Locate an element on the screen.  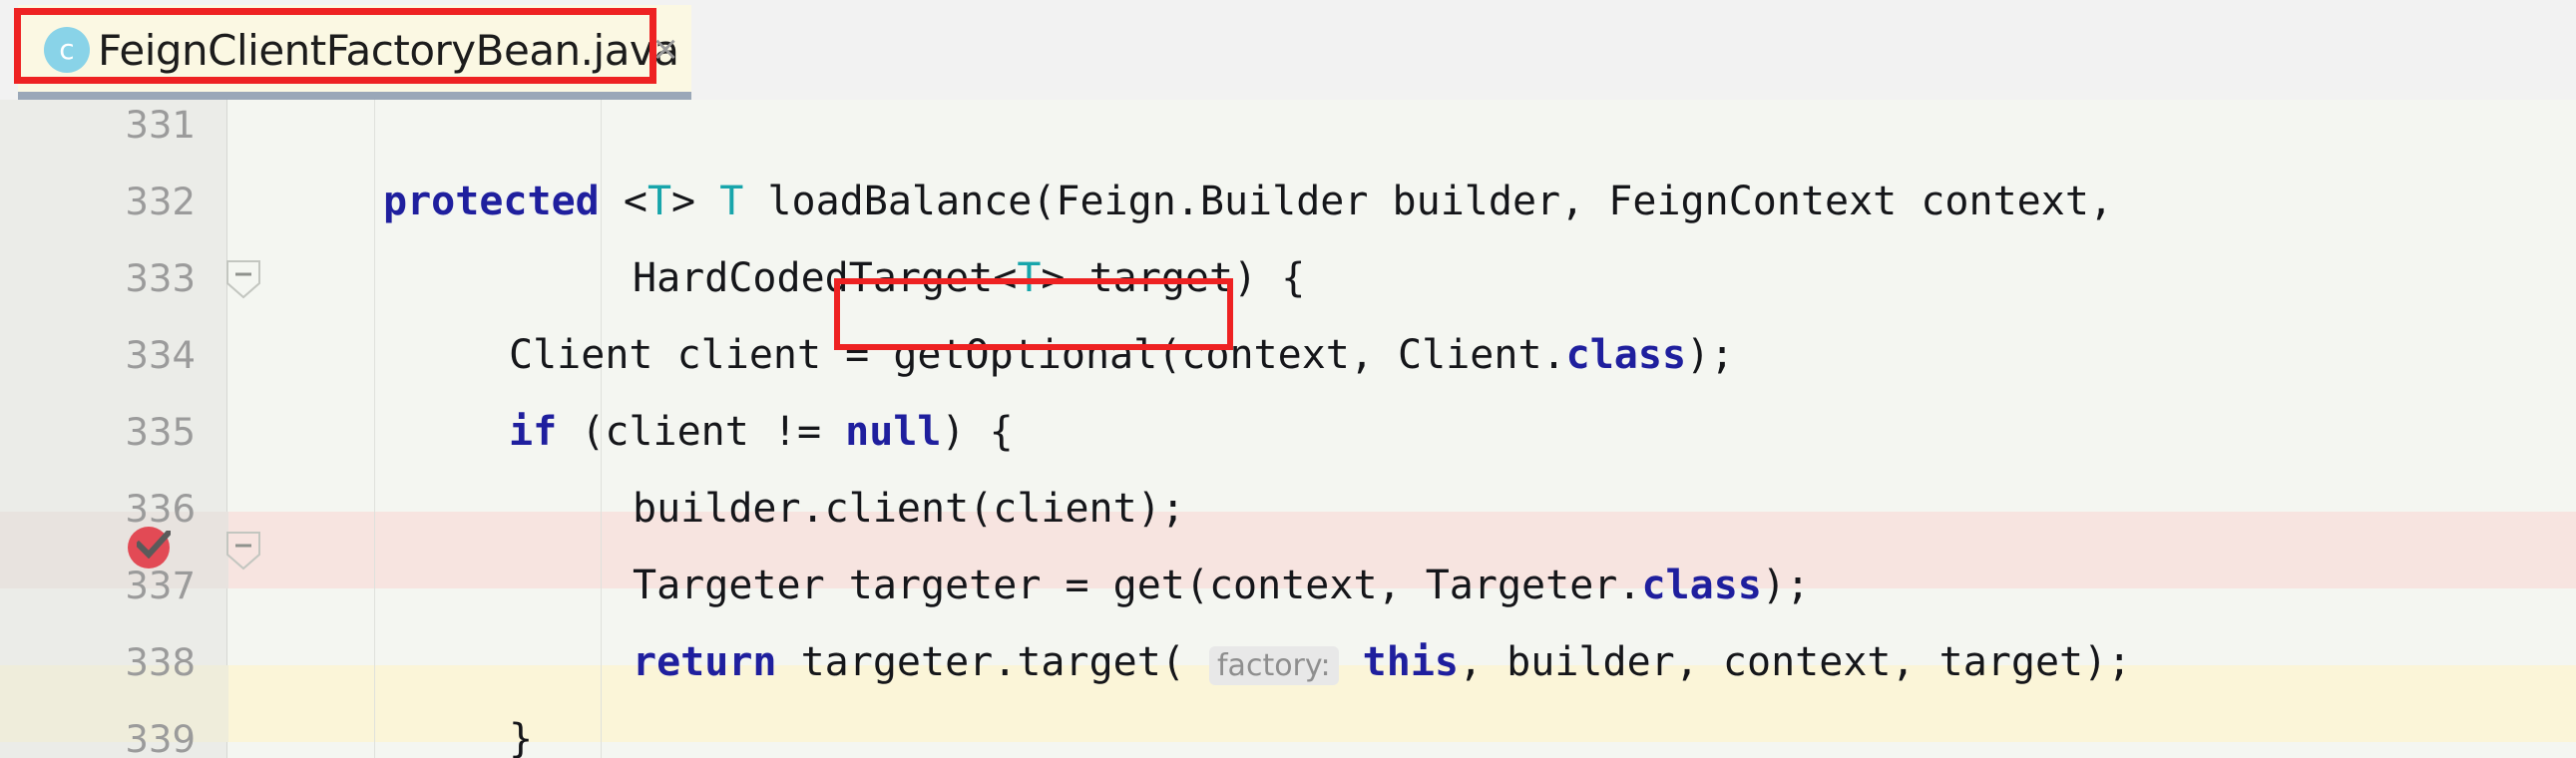
token-angle-open: < is located at coordinates (635, 201).